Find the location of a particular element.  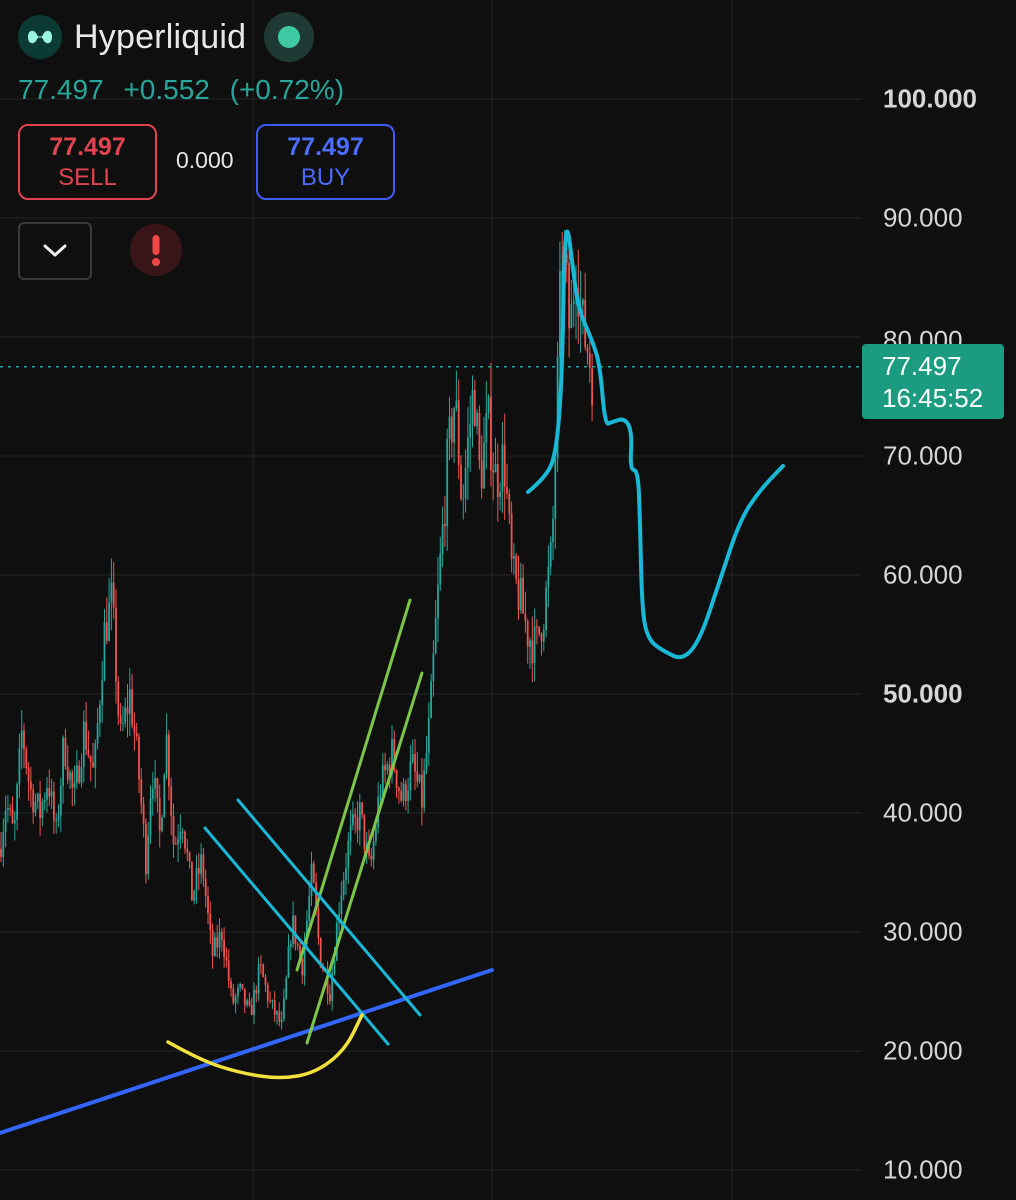

green-channel-line is located at coordinates (364, 858).